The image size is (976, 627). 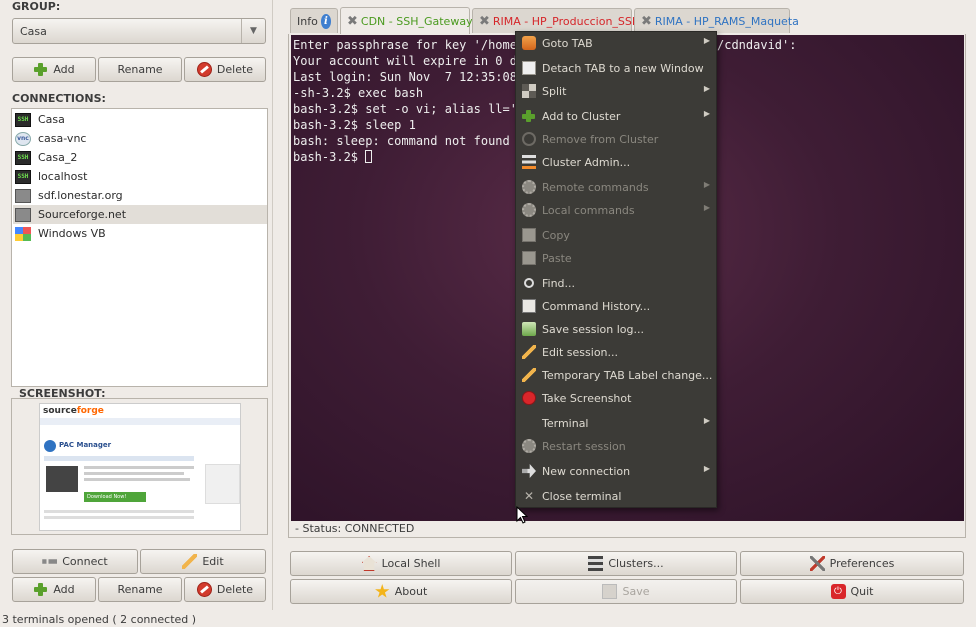 I want to click on menu-item-label: Paste, so click(x=557, y=258).